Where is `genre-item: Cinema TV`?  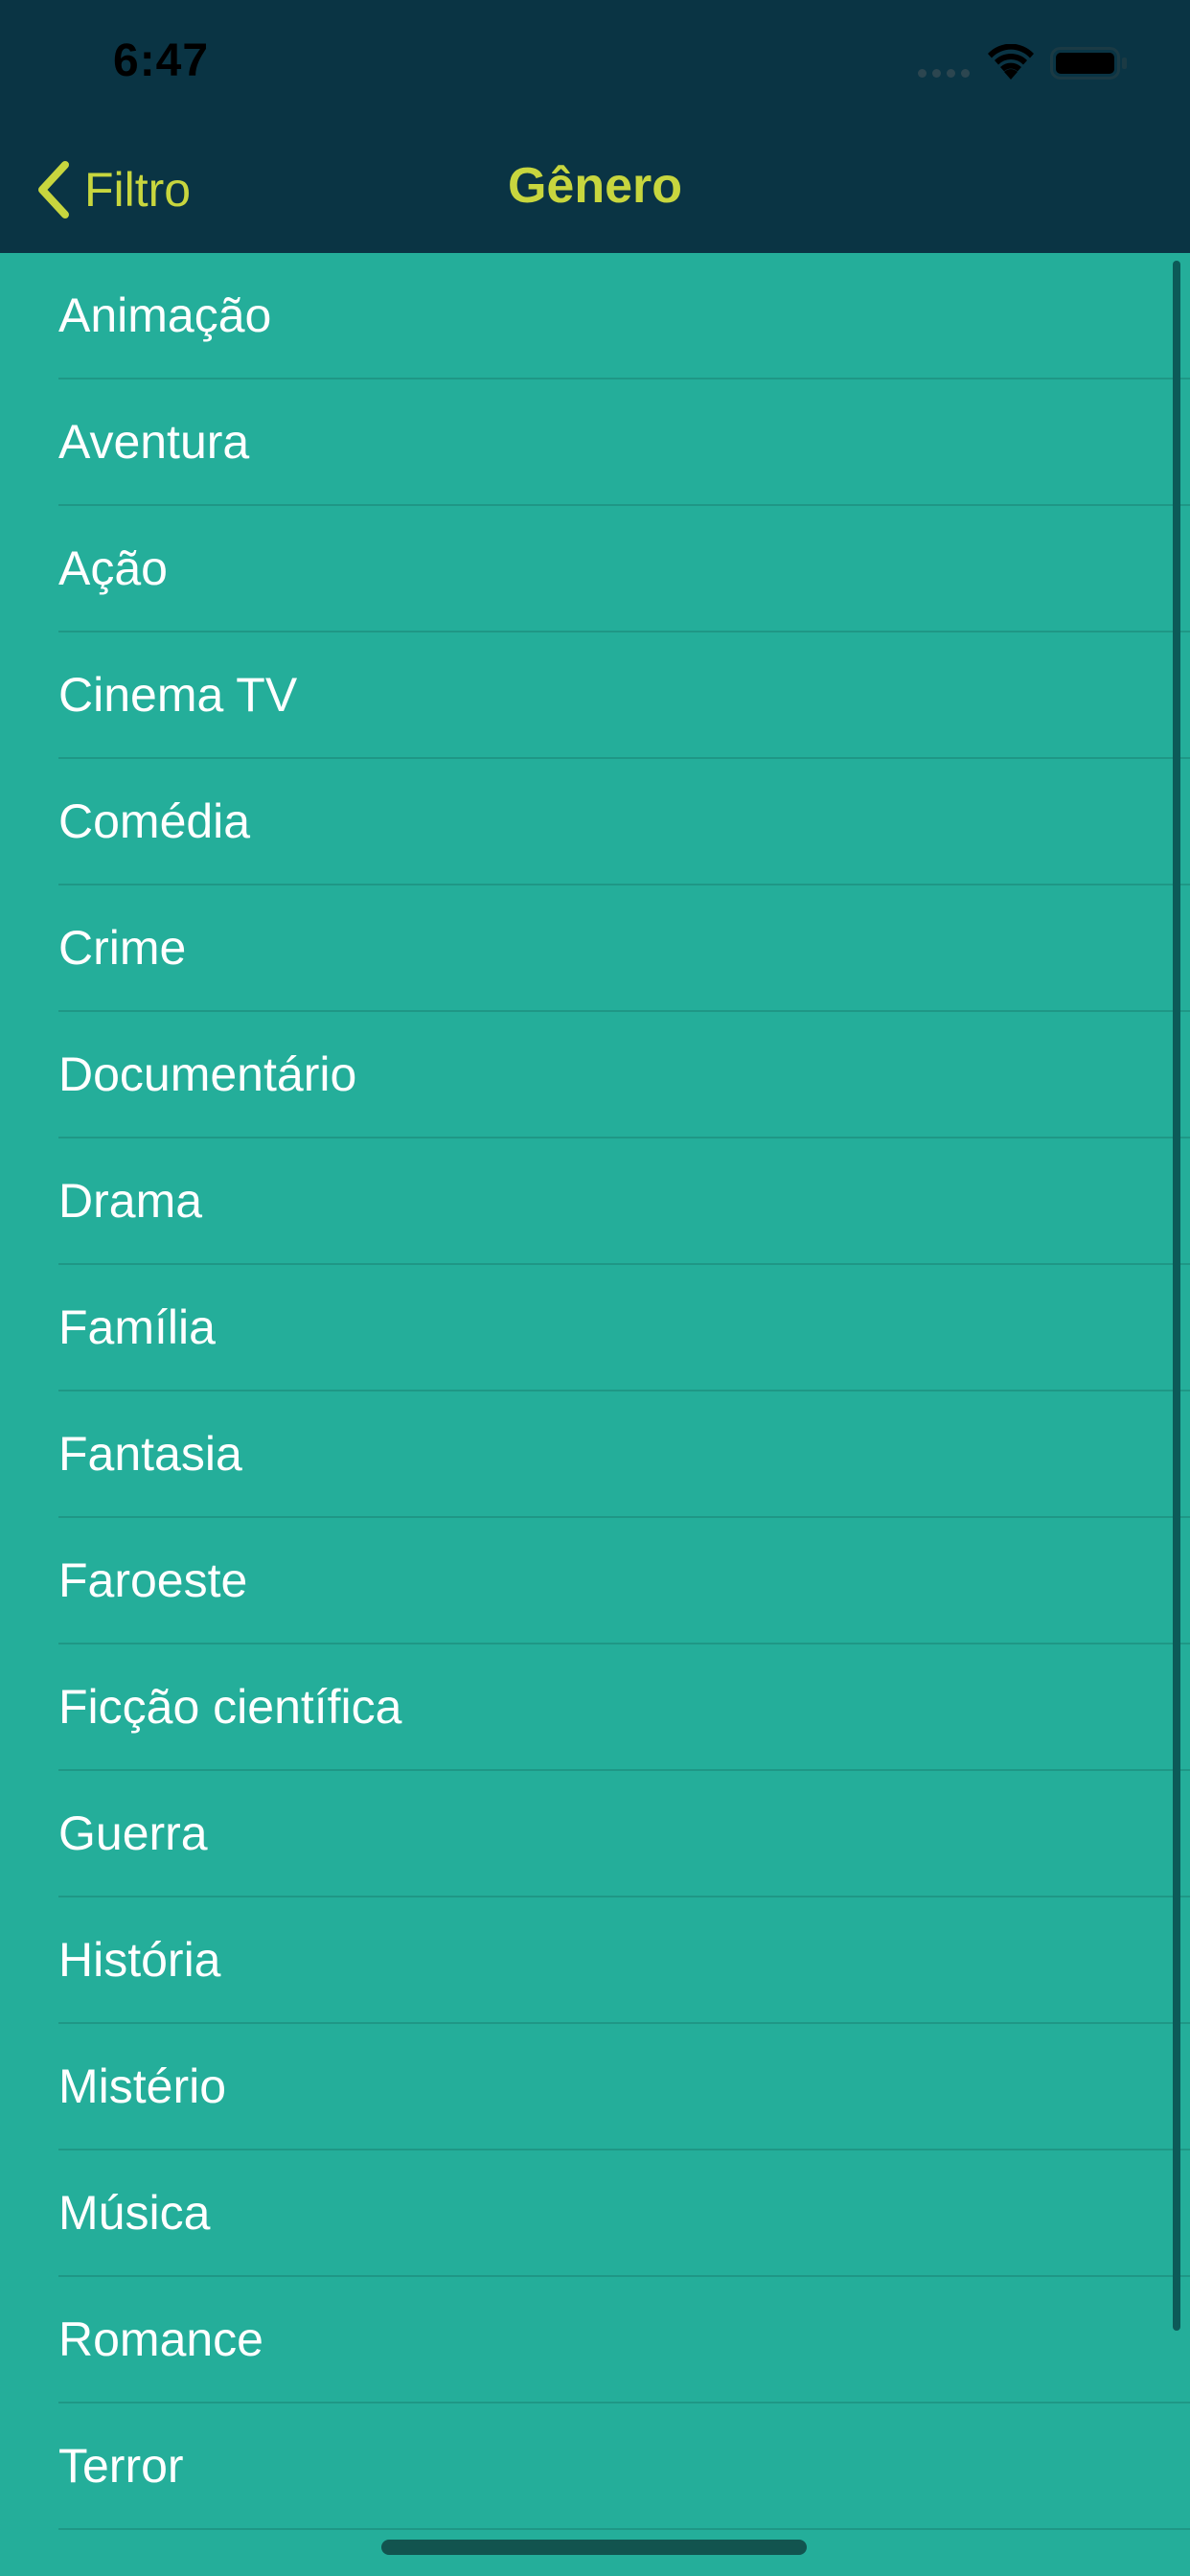
genre-item: Cinema TV is located at coordinates (595, 695).